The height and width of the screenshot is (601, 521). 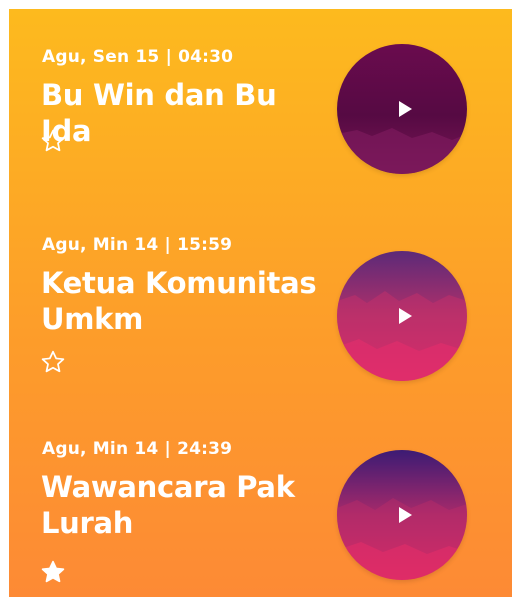 What do you see at coordinates (137, 449) in the screenshot?
I see `episode-date-duration: Agu, Min 14 | 24:39` at bounding box center [137, 449].